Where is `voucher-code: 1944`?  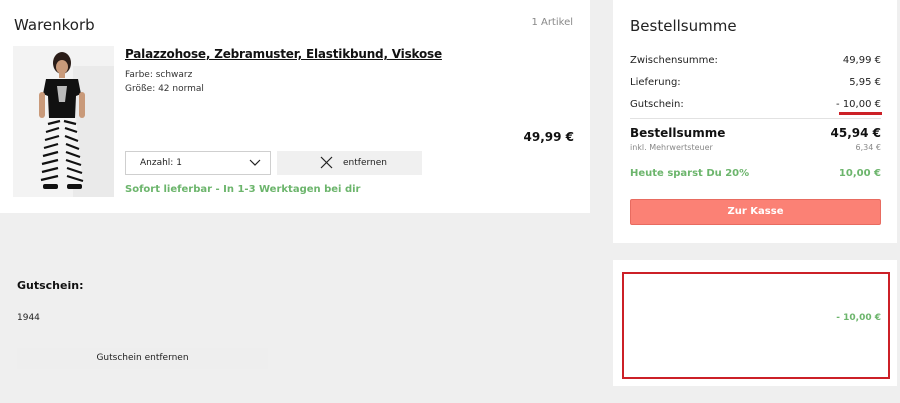 voucher-code: 1944 is located at coordinates (28, 318).